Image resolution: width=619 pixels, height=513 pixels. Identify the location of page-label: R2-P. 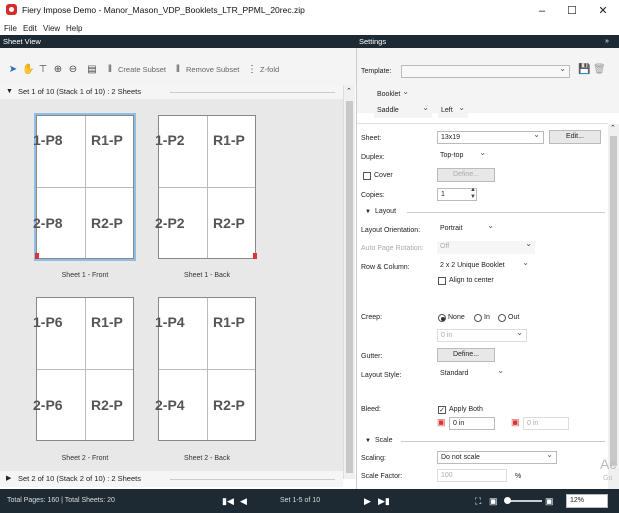
(107, 223).